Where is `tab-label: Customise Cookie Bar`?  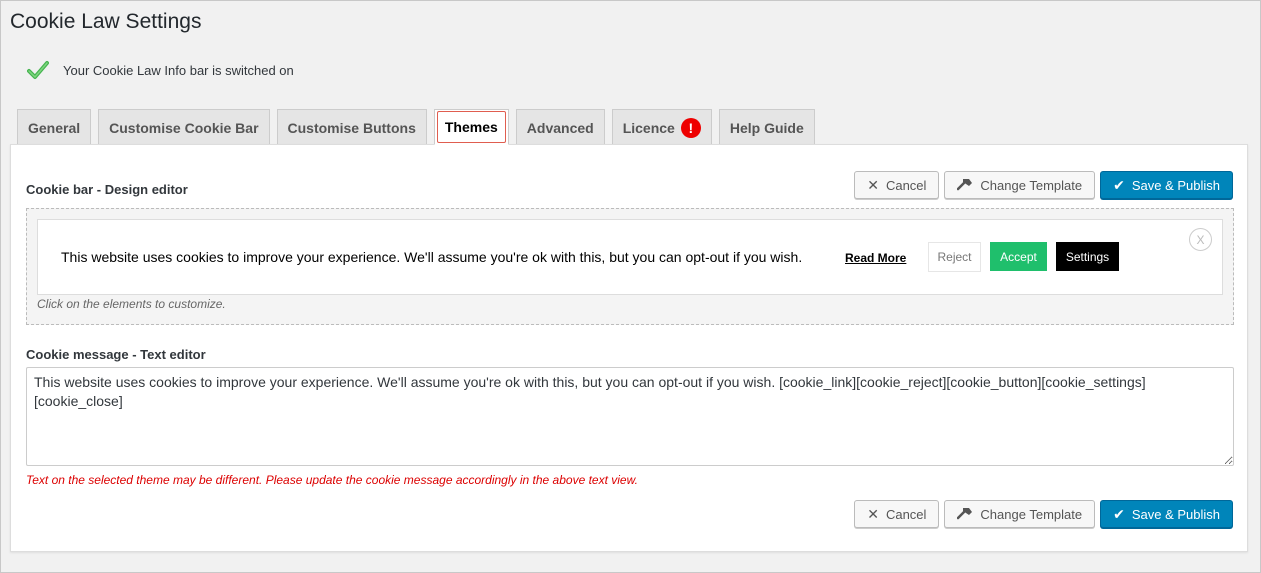
tab-label: Customise Cookie Bar is located at coordinates (184, 127).